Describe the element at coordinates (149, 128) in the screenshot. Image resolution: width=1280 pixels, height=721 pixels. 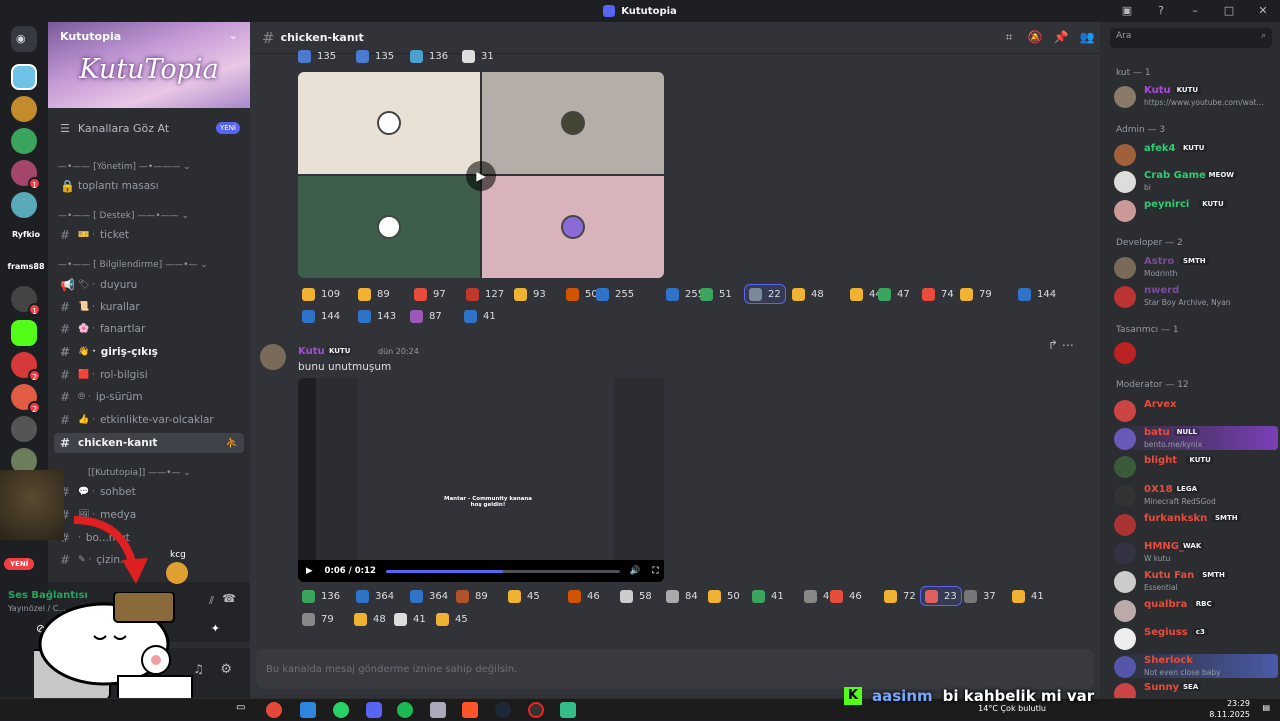
I see `browse-channels: ☰ Kanallara Göz At YENİ` at that location.